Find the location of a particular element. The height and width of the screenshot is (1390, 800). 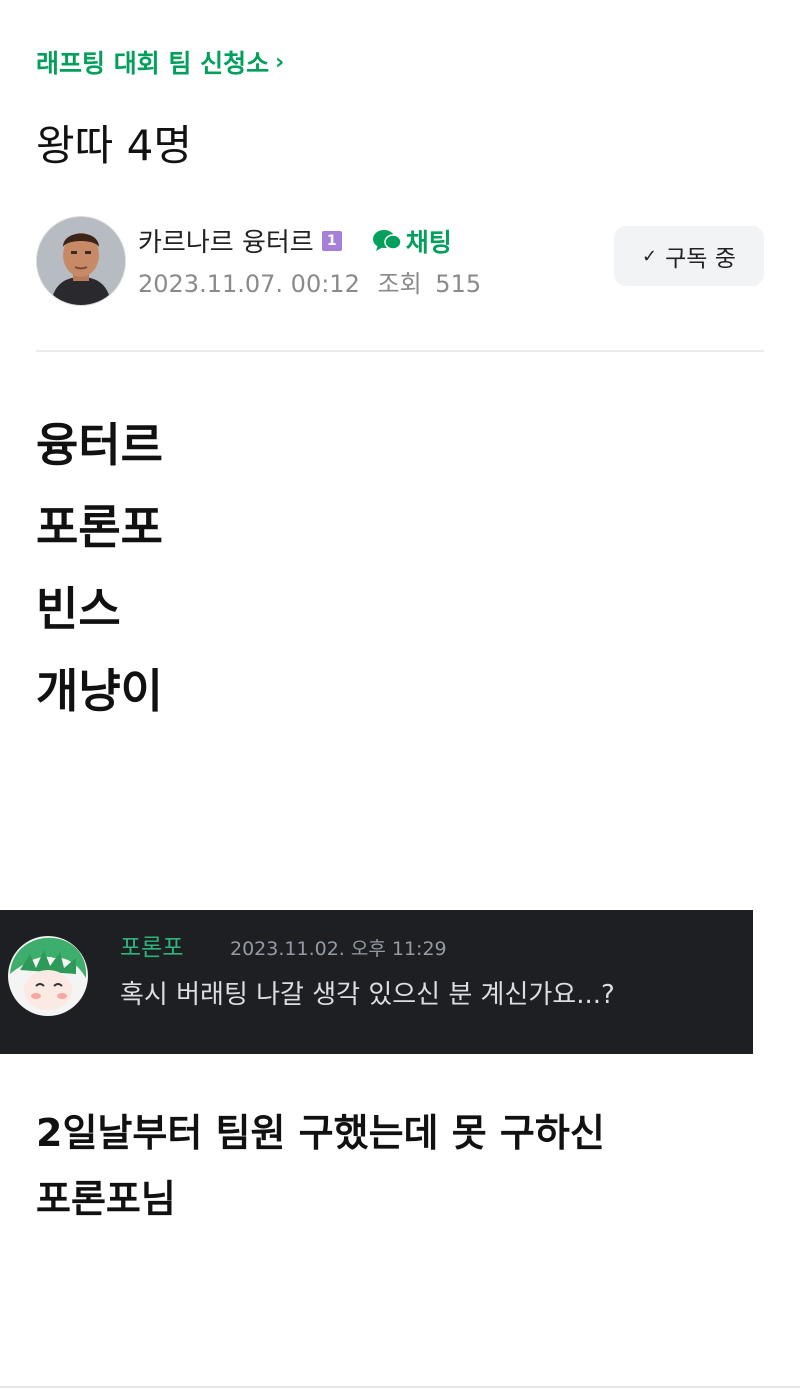

body-line: 개냥이 is located at coordinates (99, 691).